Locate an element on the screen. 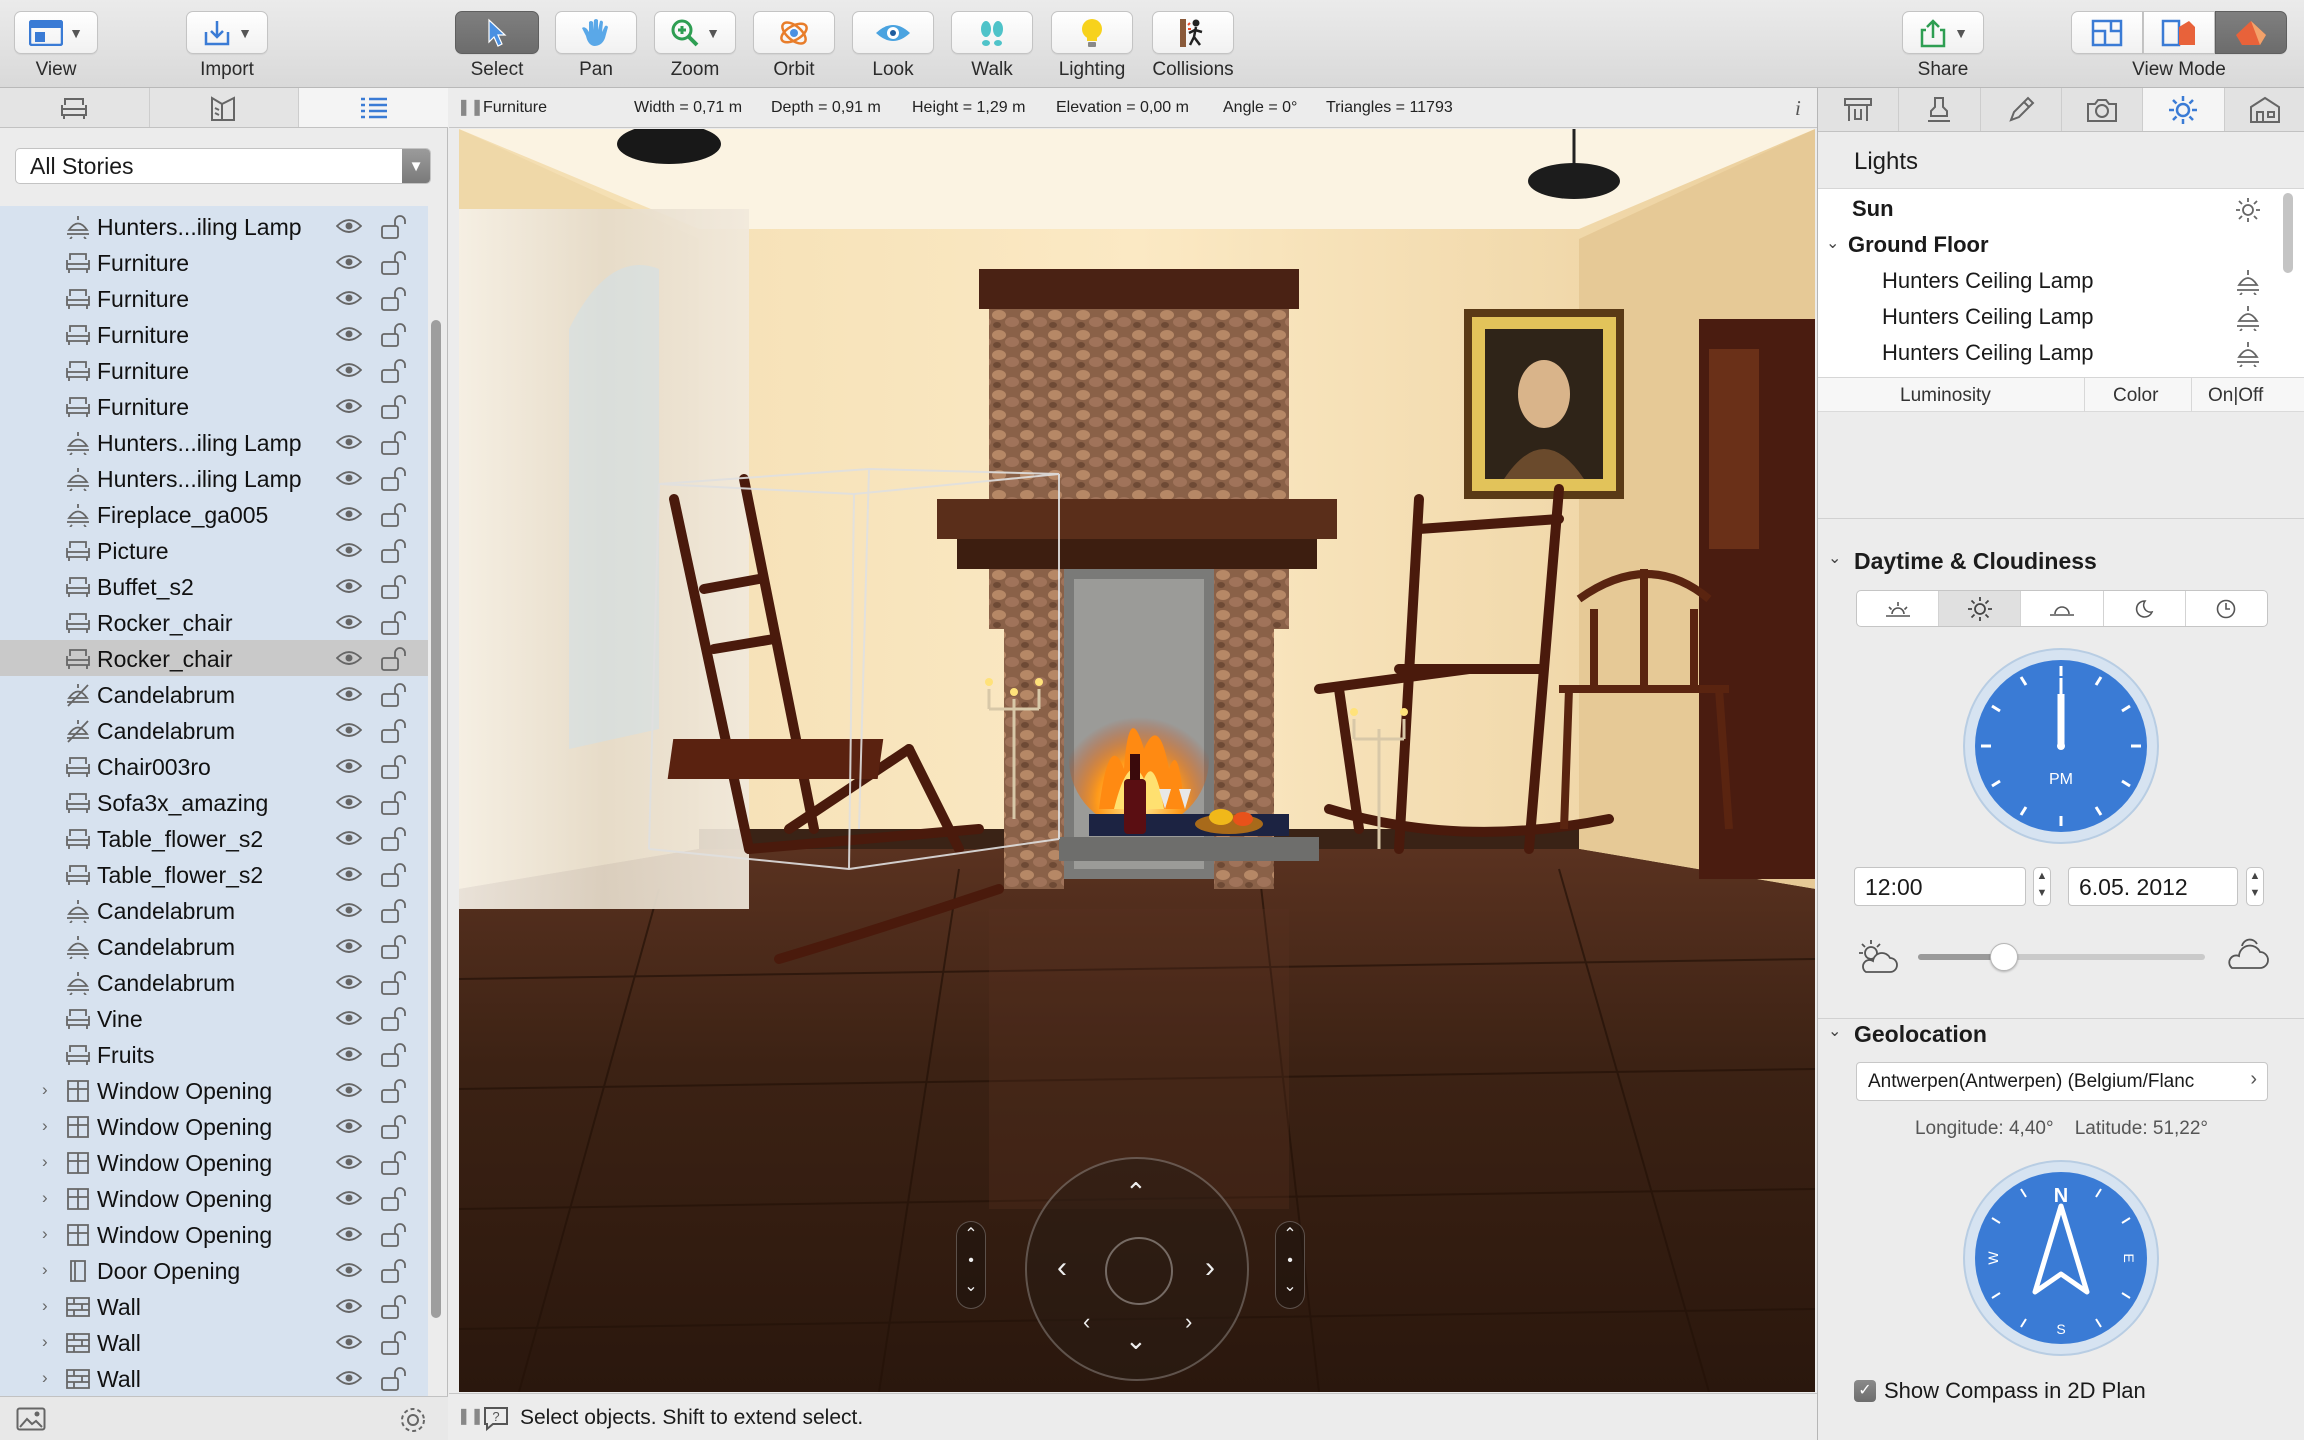  share-tool: ▼ Share is located at coordinates (1943, 46).